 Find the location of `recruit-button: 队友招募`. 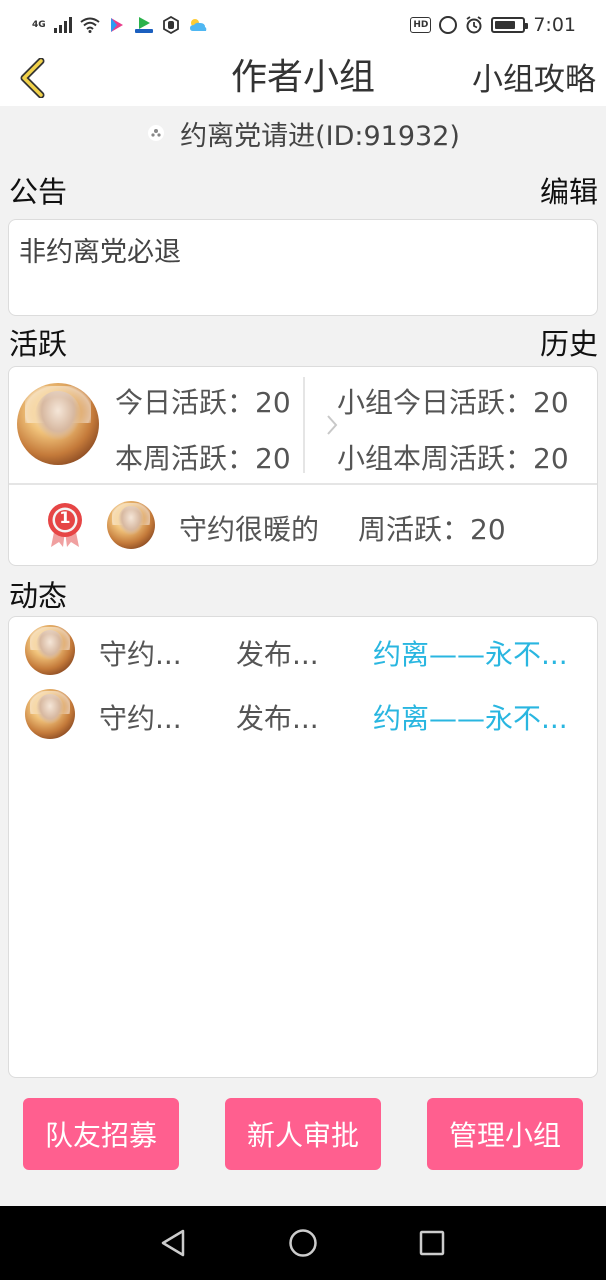

recruit-button: 队友招募 is located at coordinates (101, 1134).